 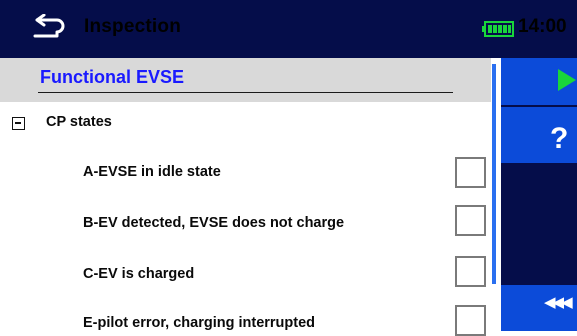 I want to click on section-underline, so click(x=245, y=92).